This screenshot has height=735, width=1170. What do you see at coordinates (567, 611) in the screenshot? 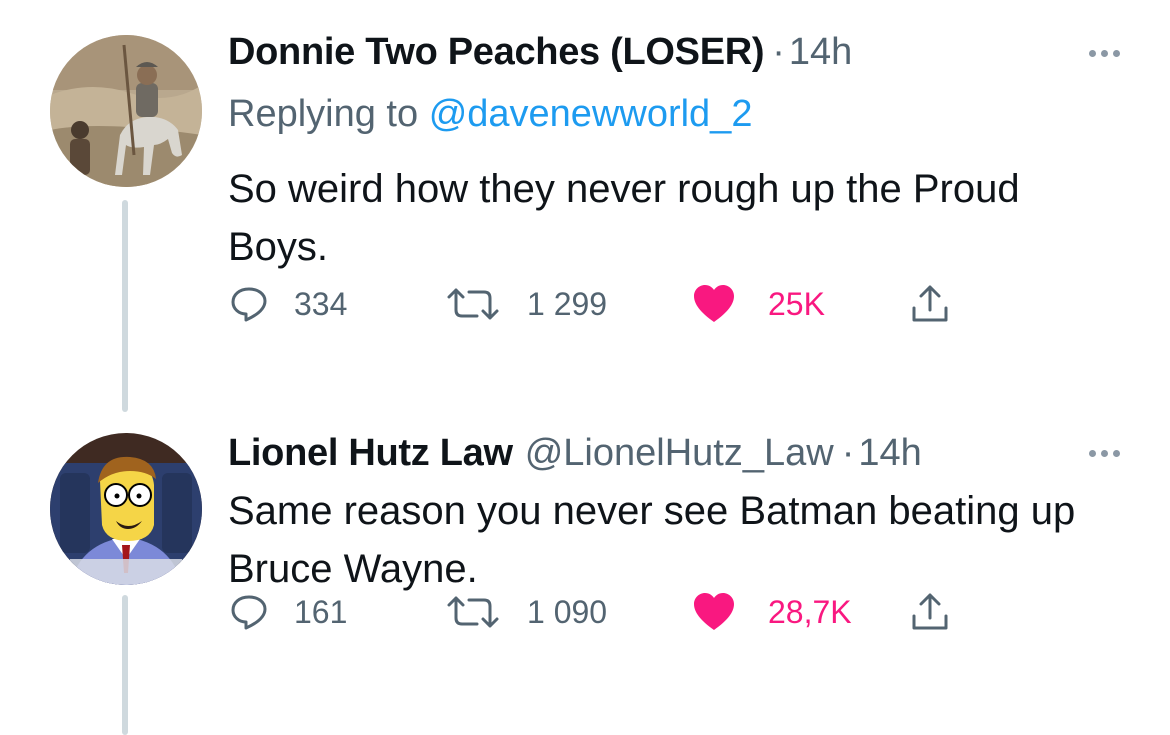
I see `retweet-count: 1 090` at bounding box center [567, 611].